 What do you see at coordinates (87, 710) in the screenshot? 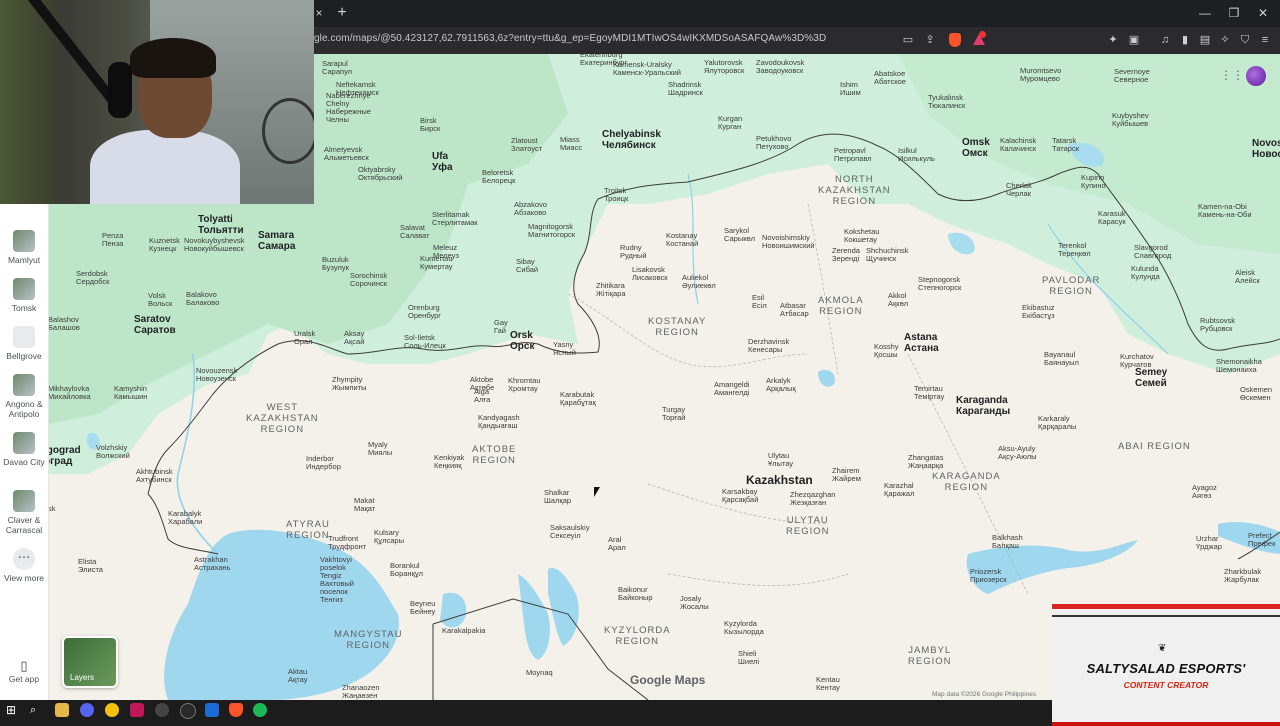
I see `discord-icon` at bounding box center [87, 710].